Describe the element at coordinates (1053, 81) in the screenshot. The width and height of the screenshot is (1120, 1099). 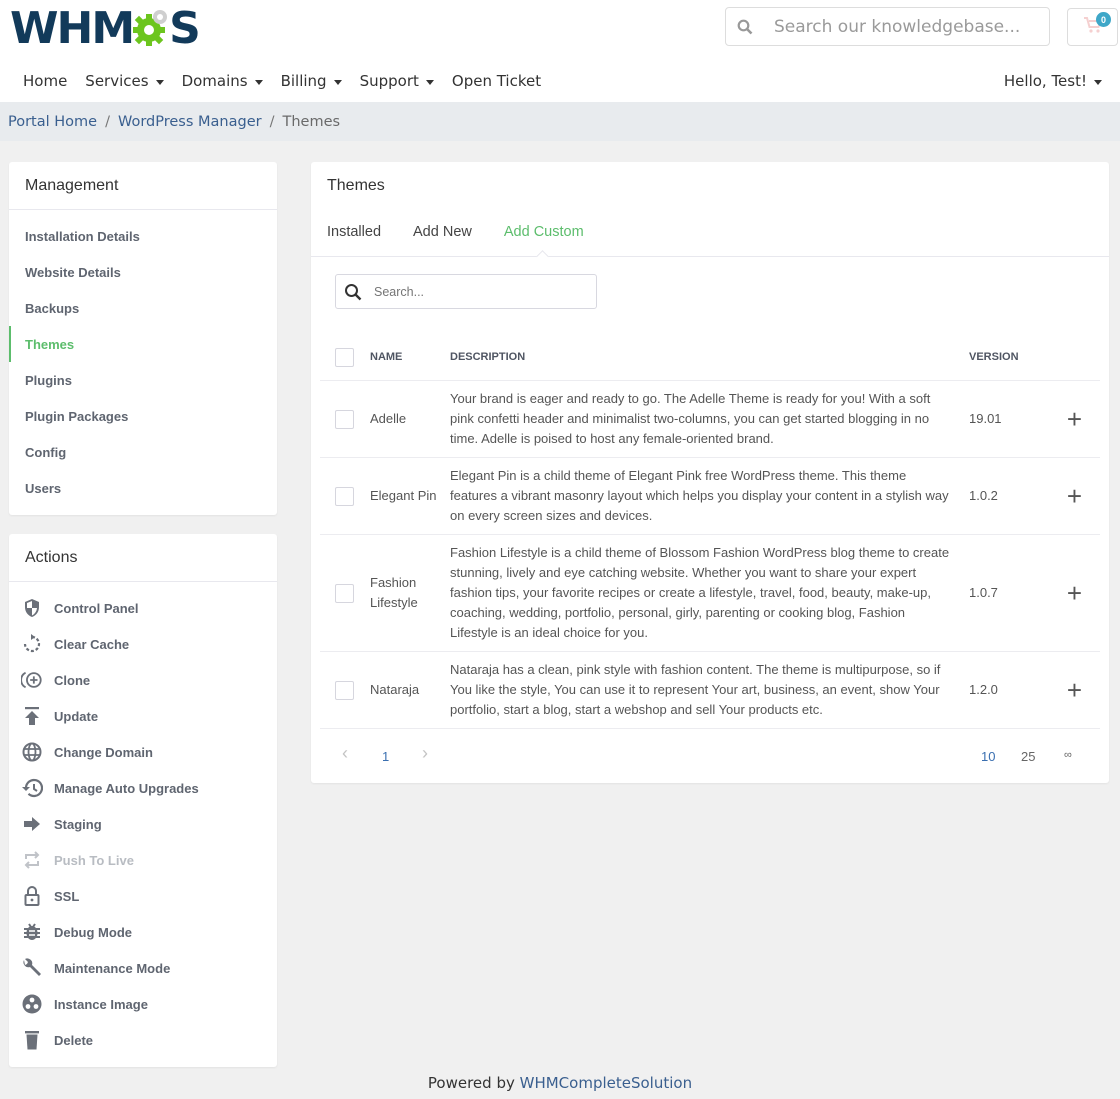
I see `user-menu: Hello, Test!` at that location.